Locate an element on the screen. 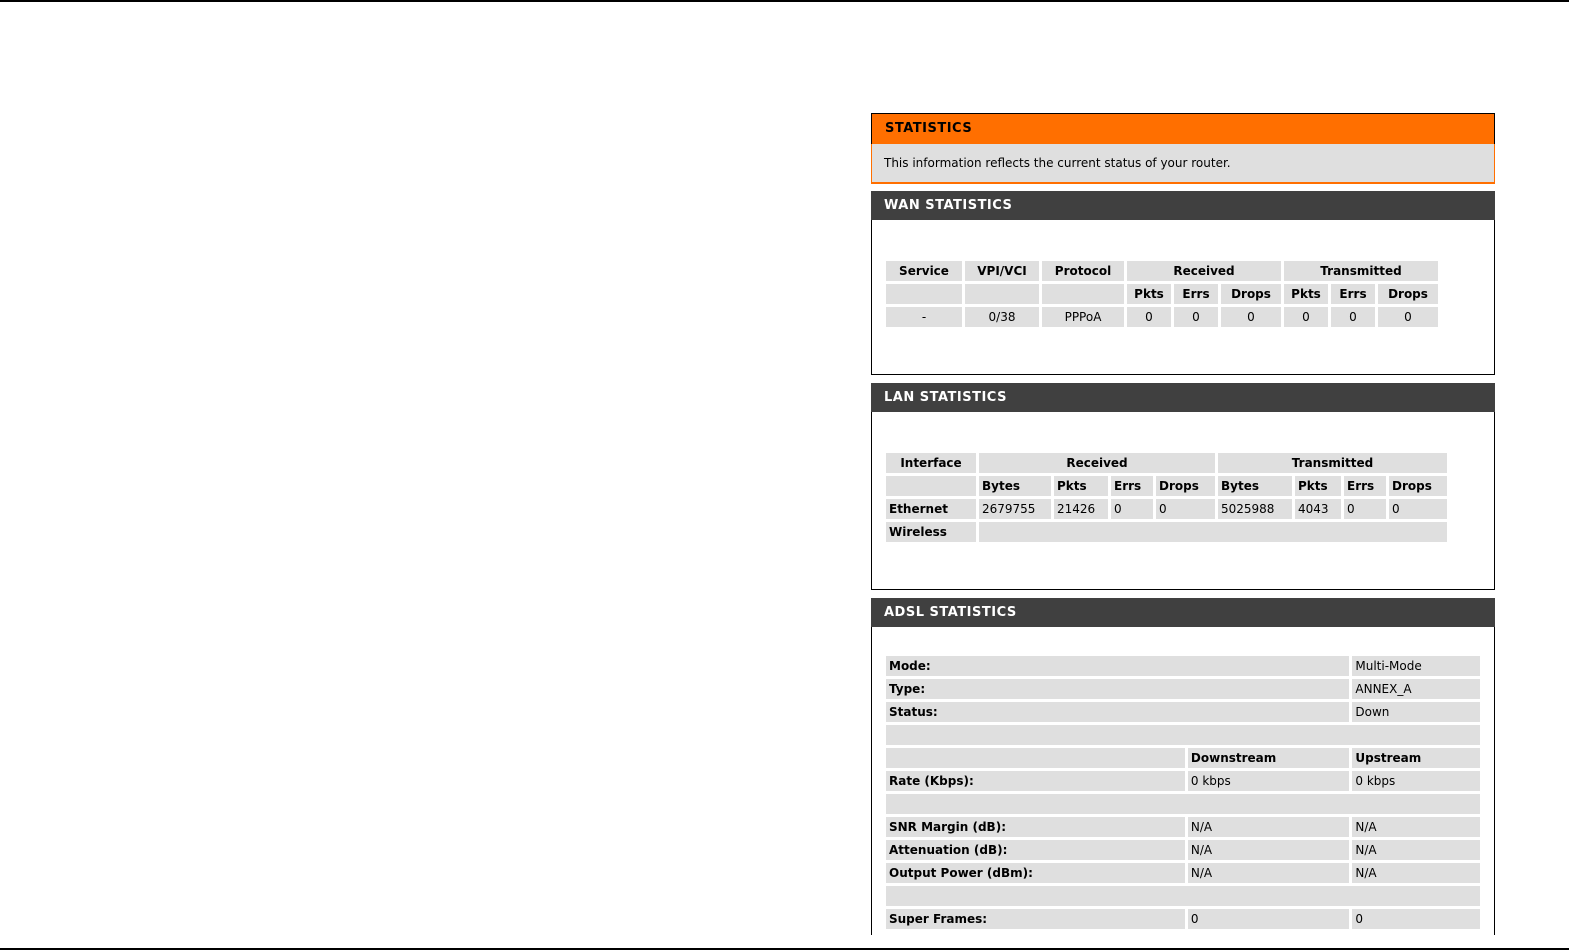  lan-sub-tx-bytes: Bytes is located at coordinates (1255, 486).